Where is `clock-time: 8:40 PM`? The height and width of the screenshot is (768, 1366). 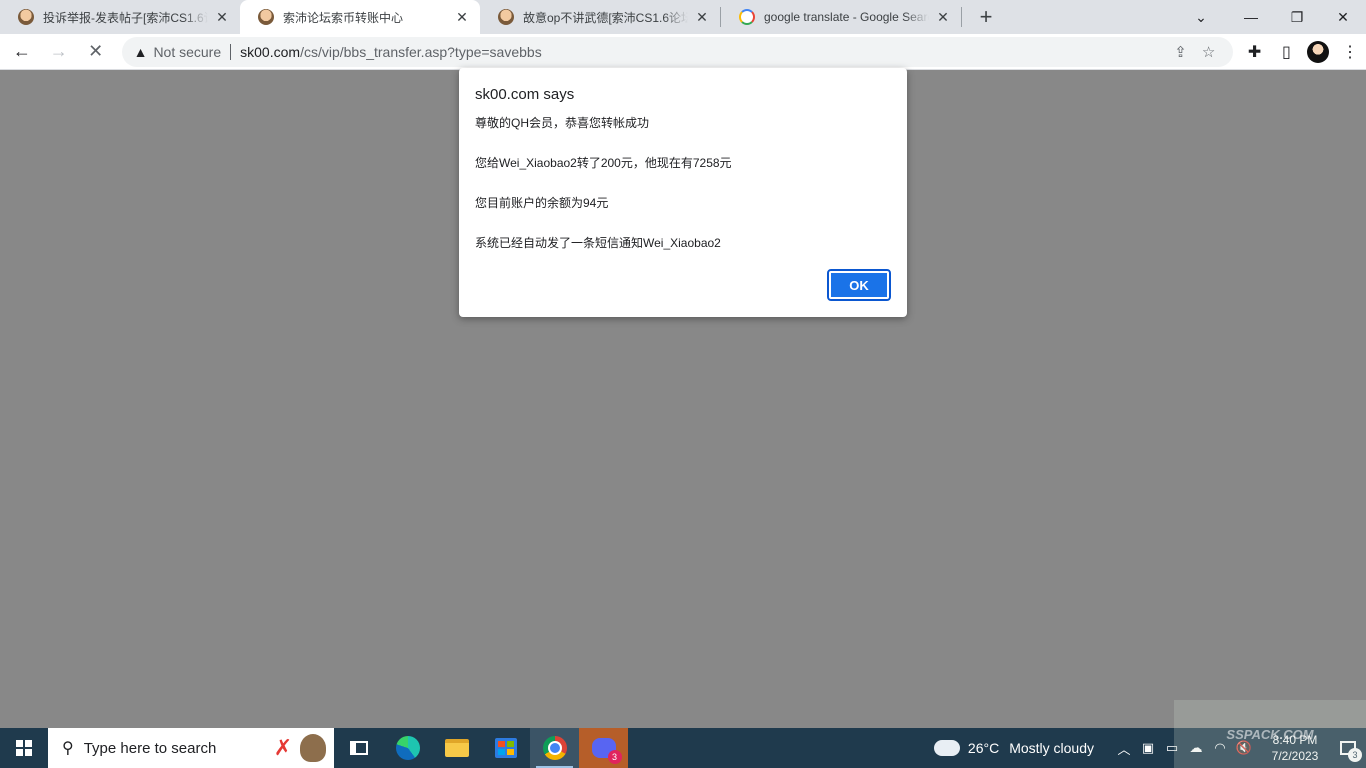 clock-time: 8:40 PM is located at coordinates (1295, 740).